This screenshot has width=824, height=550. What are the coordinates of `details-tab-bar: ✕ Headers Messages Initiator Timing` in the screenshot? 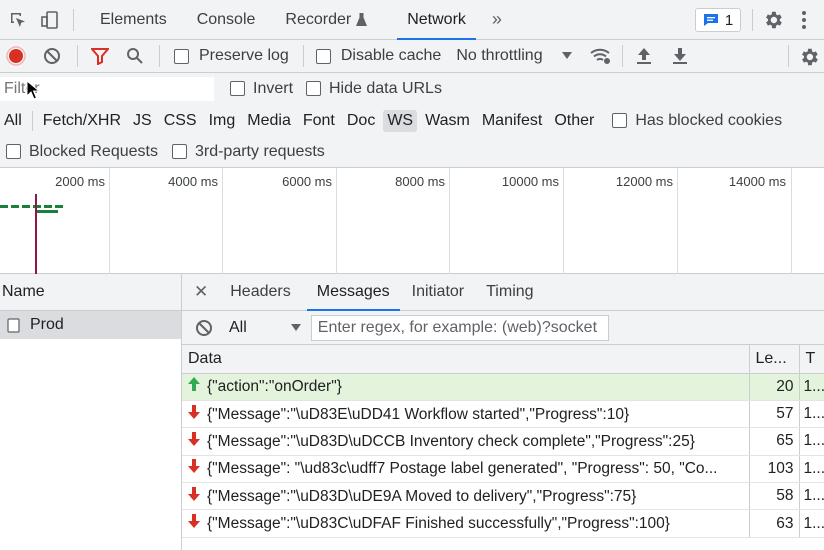 It's located at (503, 292).